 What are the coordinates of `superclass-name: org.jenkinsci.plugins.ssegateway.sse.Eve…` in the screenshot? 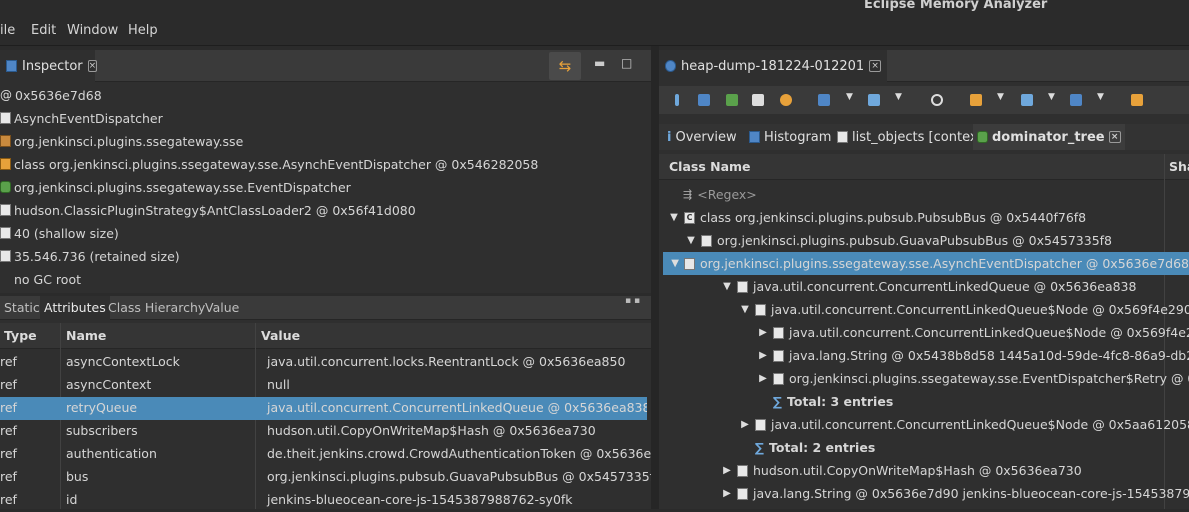 It's located at (182, 187).